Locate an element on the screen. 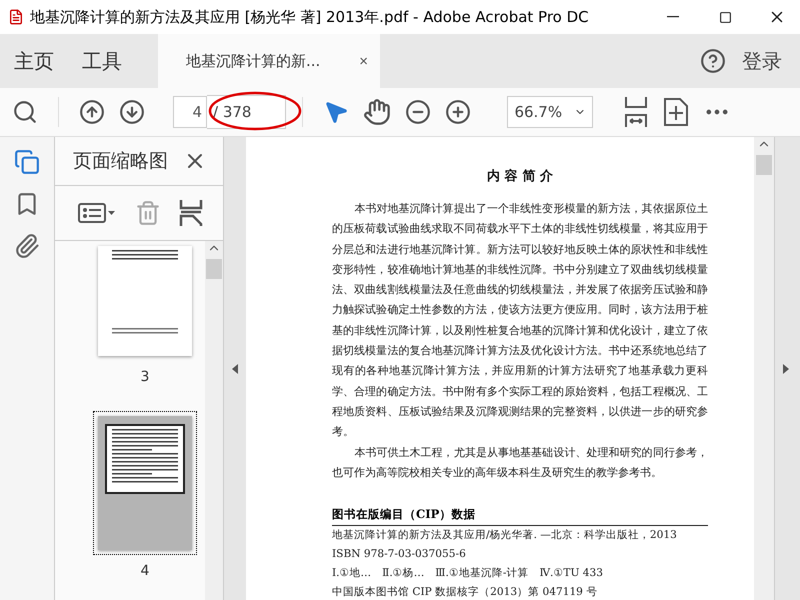  pdf-file-icon is located at coordinates (16, 17).